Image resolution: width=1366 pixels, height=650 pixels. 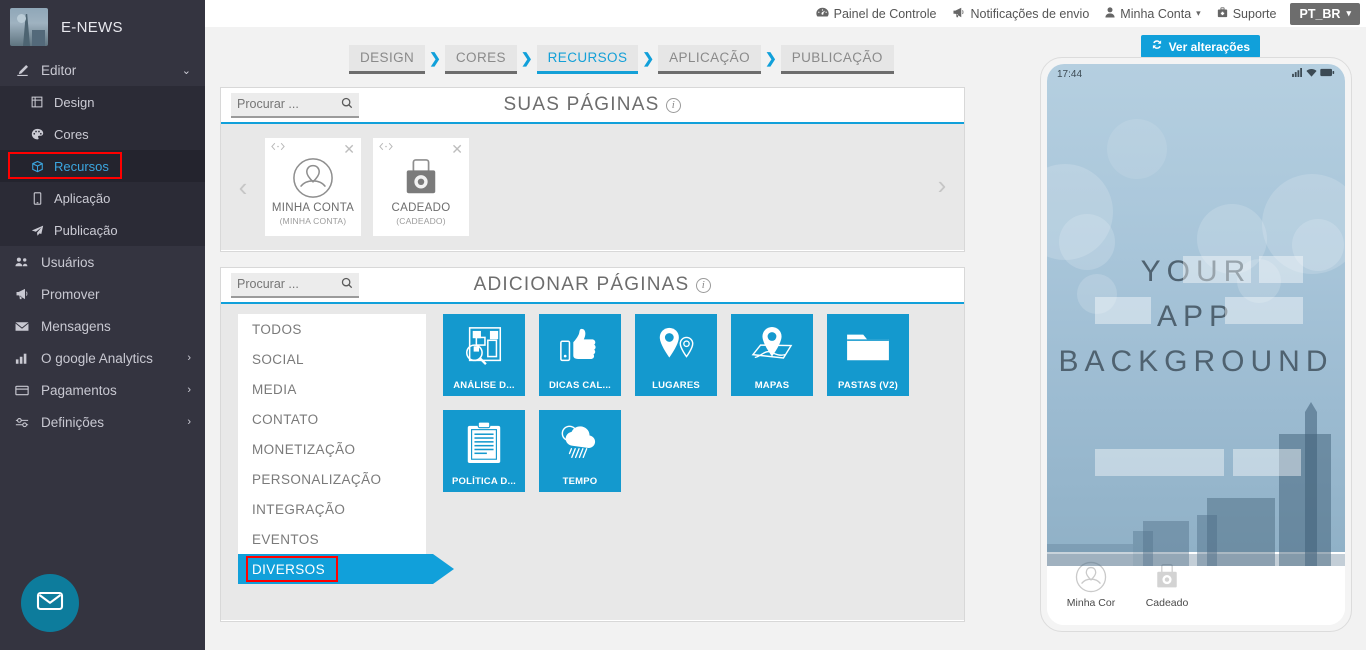 I want to click on topbar-link-notificacoes-de-envio: Notificações de envio, so click(x=1020, y=14).